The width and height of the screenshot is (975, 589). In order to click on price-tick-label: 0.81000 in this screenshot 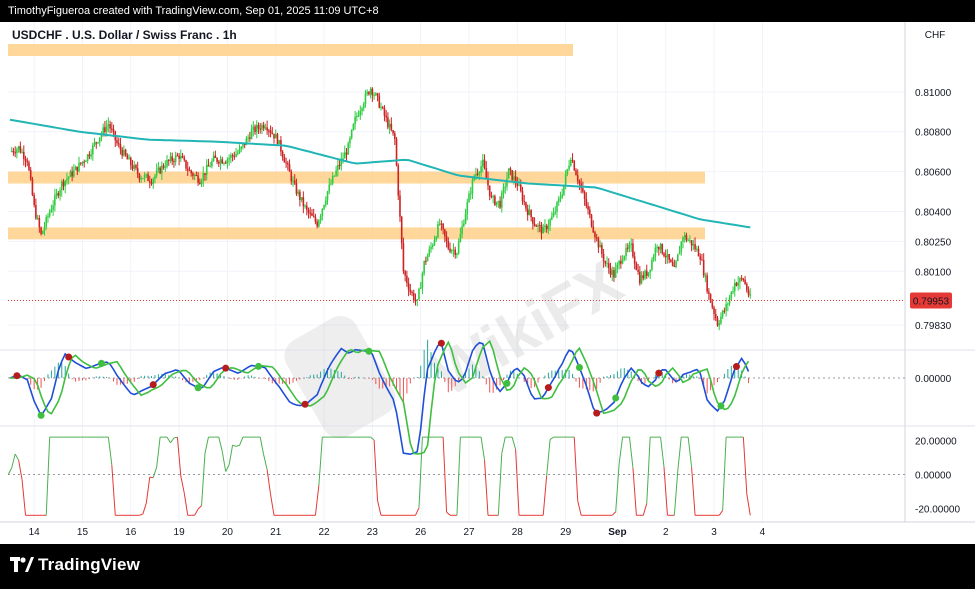, I will do `click(933, 93)`.